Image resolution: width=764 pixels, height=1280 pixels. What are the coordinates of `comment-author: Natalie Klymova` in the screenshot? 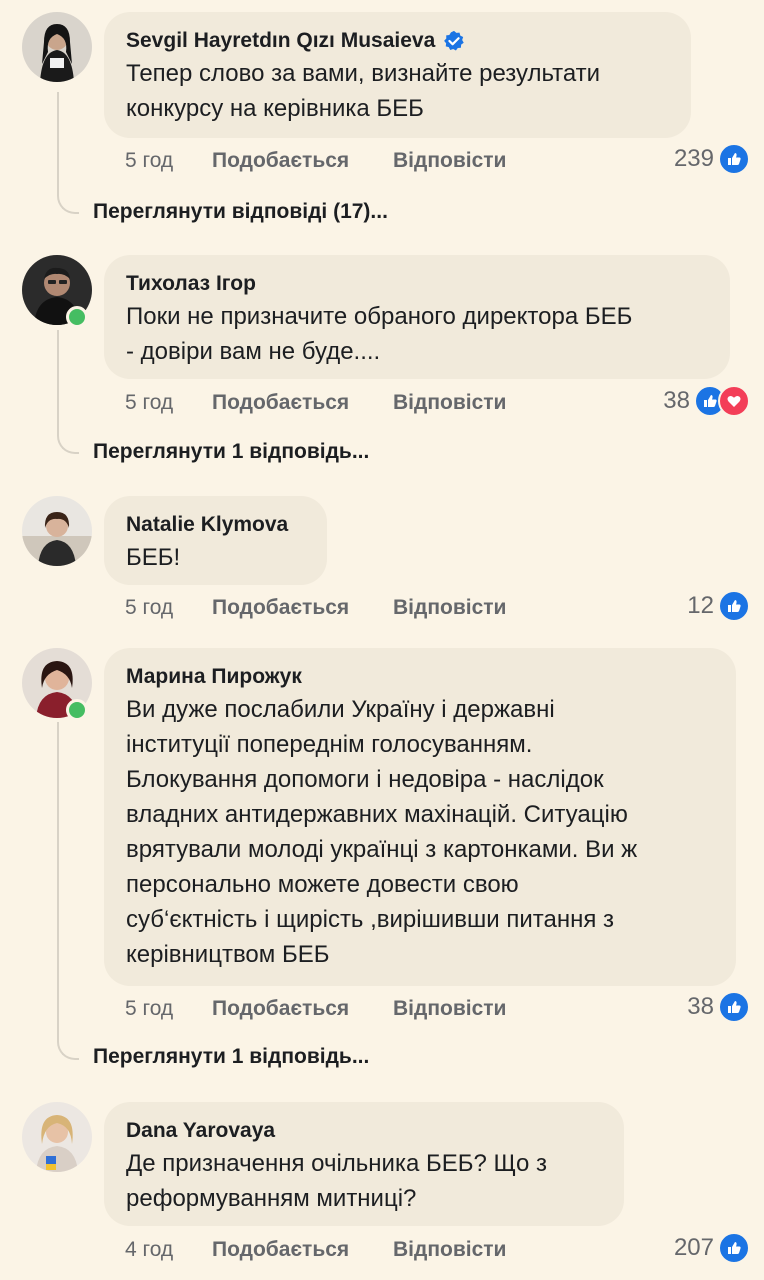 It's located at (215, 525).